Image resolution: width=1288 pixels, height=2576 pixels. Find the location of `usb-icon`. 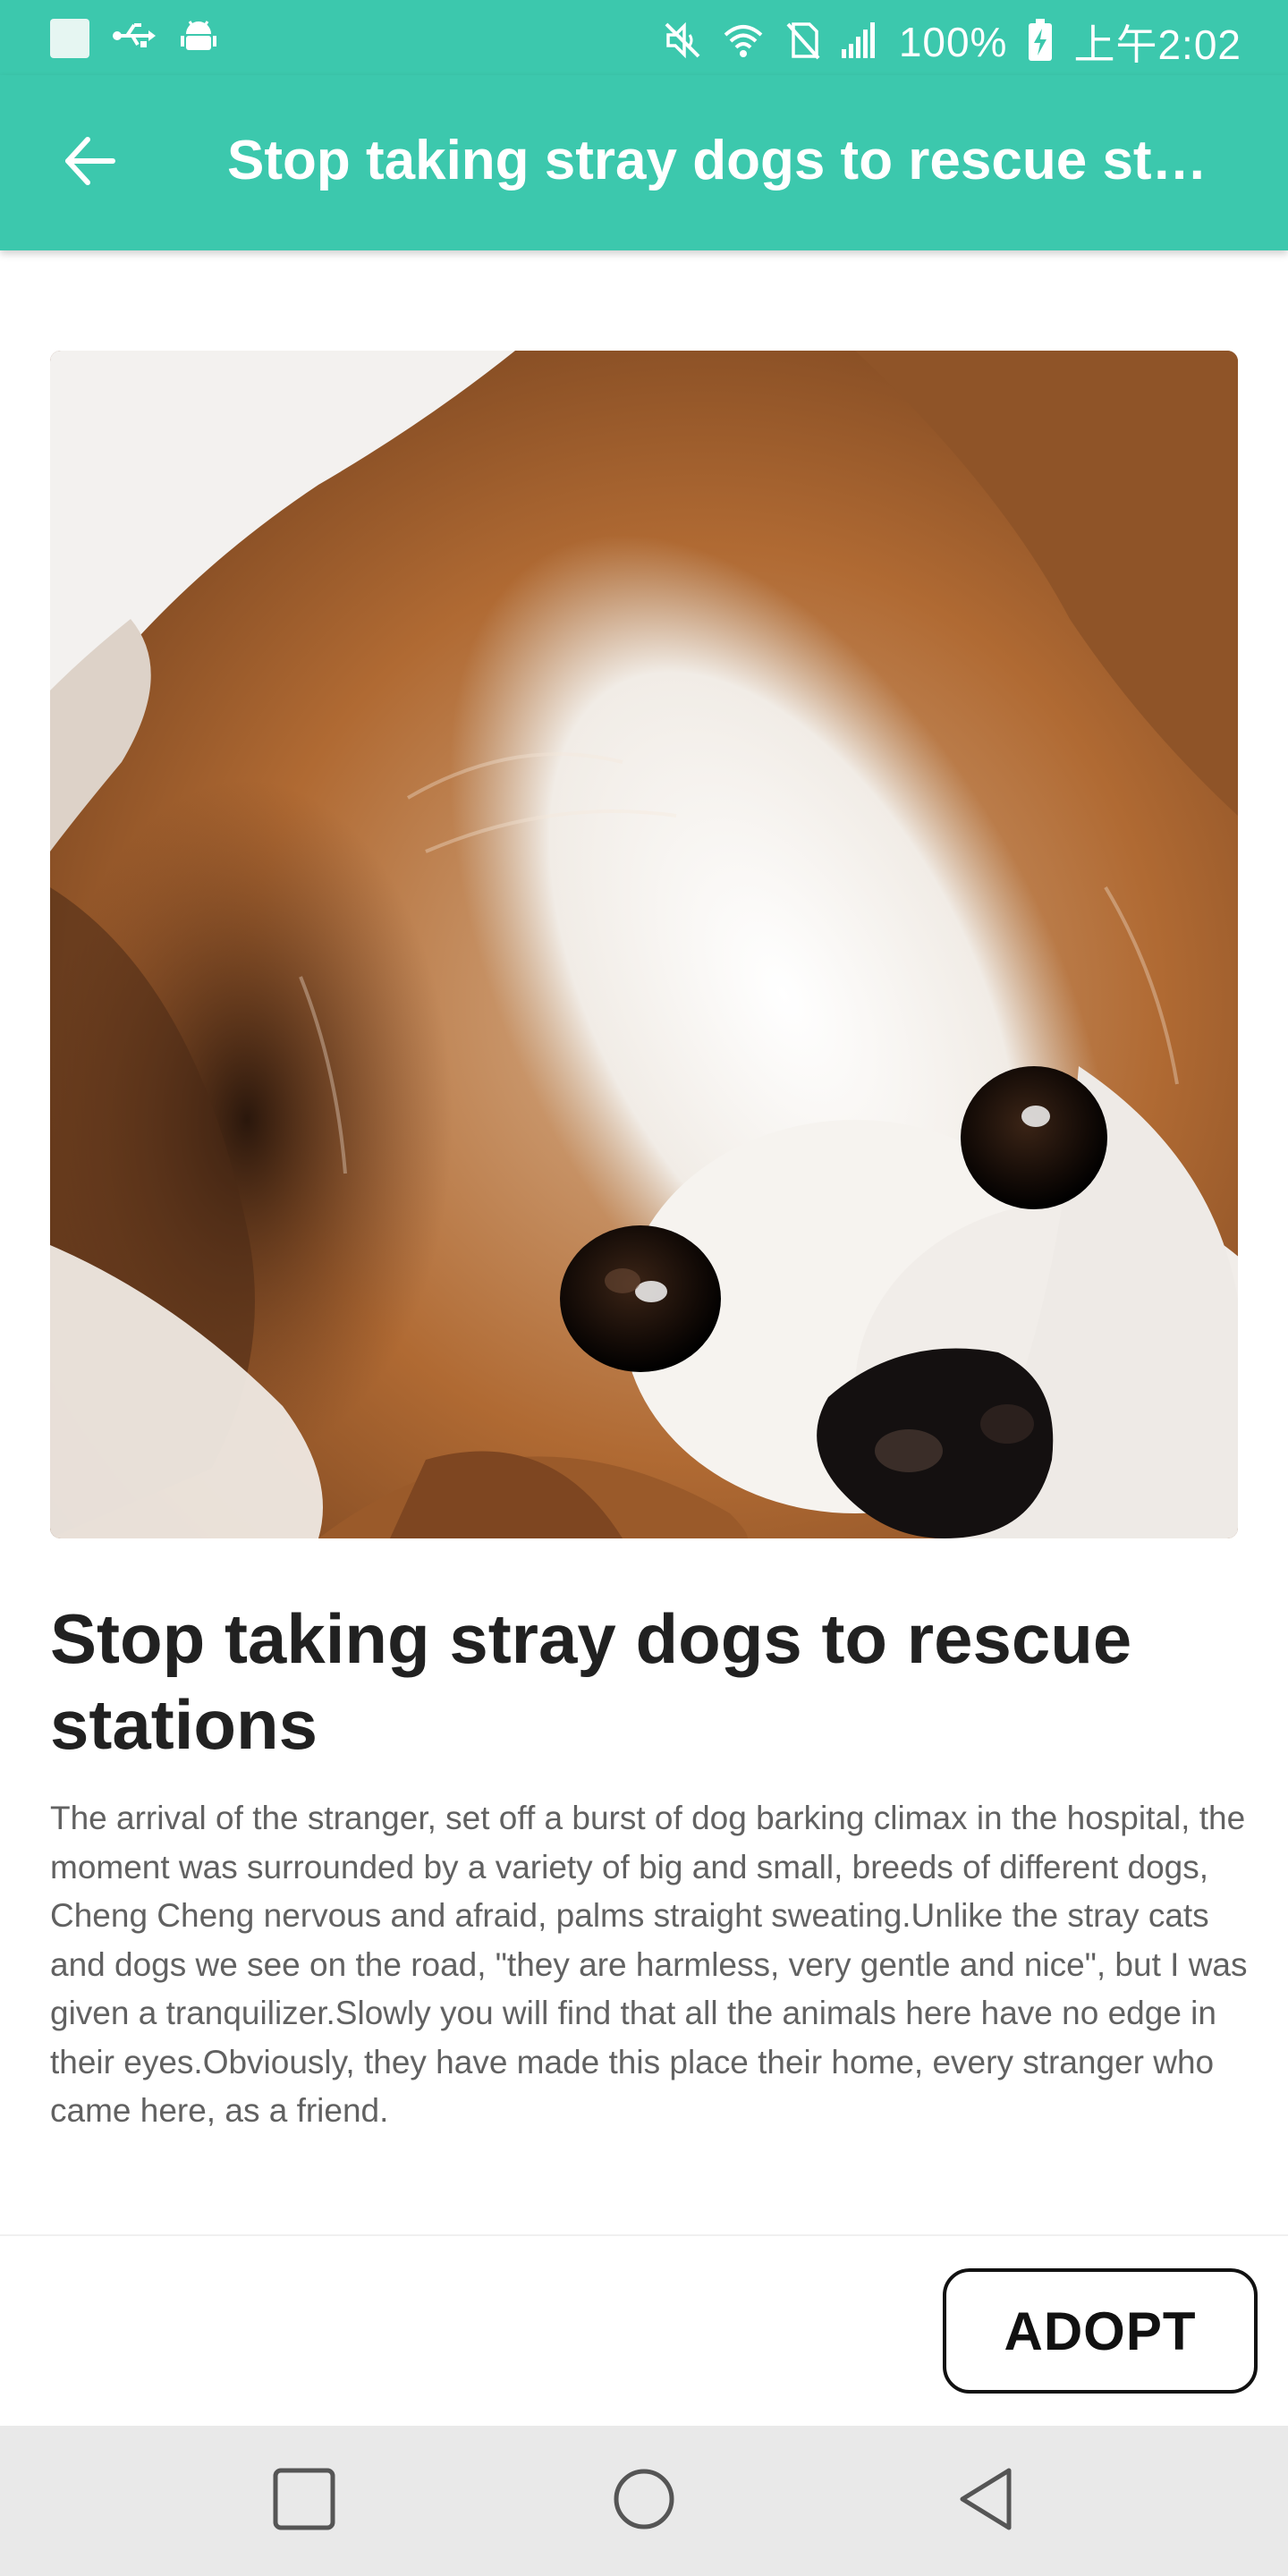

usb-icon is located at coordinates (134, 38).